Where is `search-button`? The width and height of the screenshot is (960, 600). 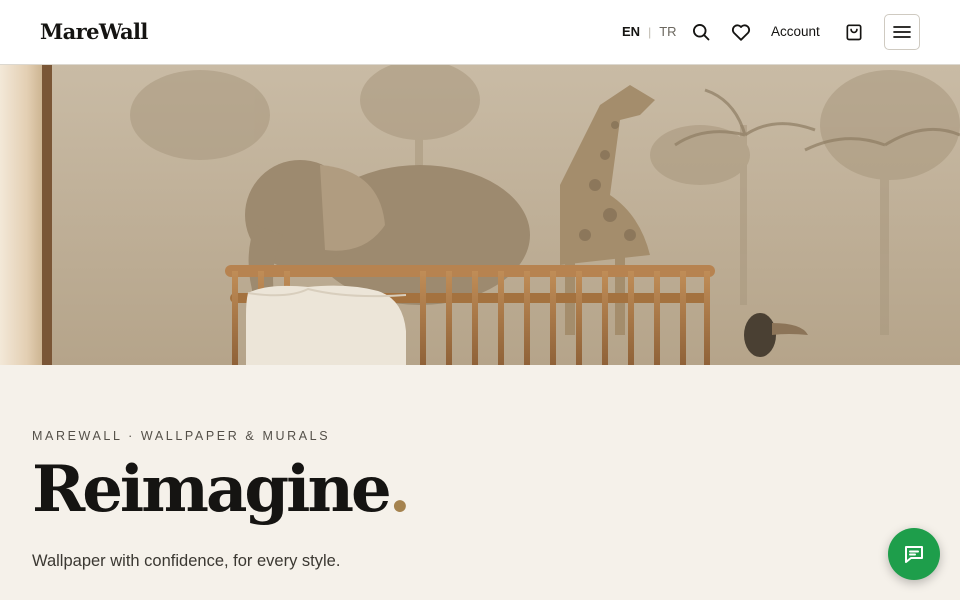 search-button is located at coordinates (701, 32).